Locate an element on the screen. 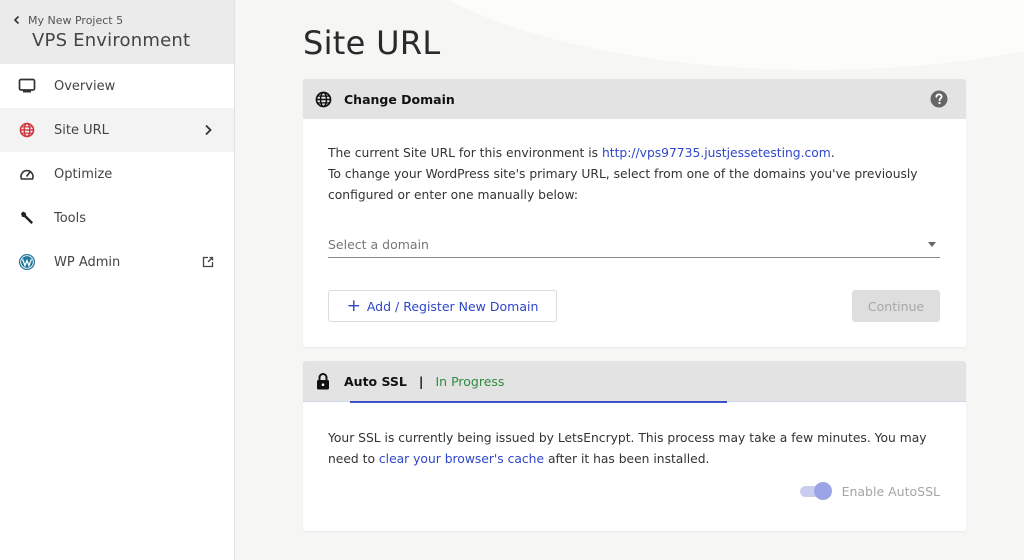  caret-down-icon is located at coordinates (932, 244).